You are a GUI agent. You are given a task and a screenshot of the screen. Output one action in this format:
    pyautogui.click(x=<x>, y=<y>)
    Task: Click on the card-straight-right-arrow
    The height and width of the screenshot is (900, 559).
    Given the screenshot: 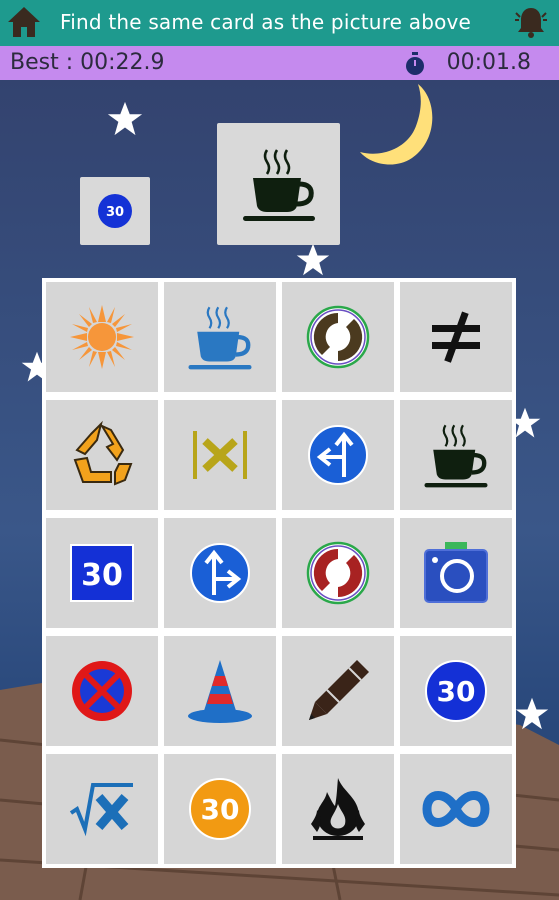 What is the action you would take?
    pyautogui.click(x=220, y=573)
    